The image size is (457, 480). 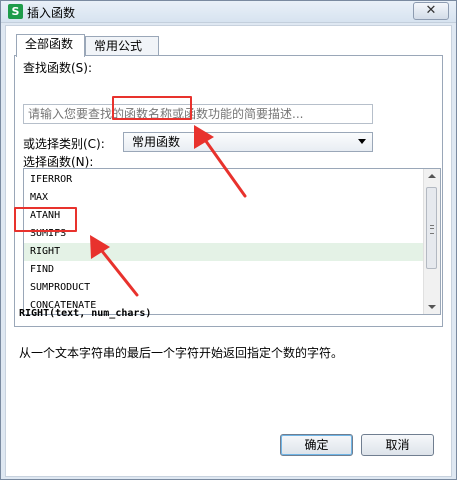 What do you see at coordinates (228, 12) in the screenshot?
I see `title-bar: S 插入函数 ✕` at bounding box center [228, 12].